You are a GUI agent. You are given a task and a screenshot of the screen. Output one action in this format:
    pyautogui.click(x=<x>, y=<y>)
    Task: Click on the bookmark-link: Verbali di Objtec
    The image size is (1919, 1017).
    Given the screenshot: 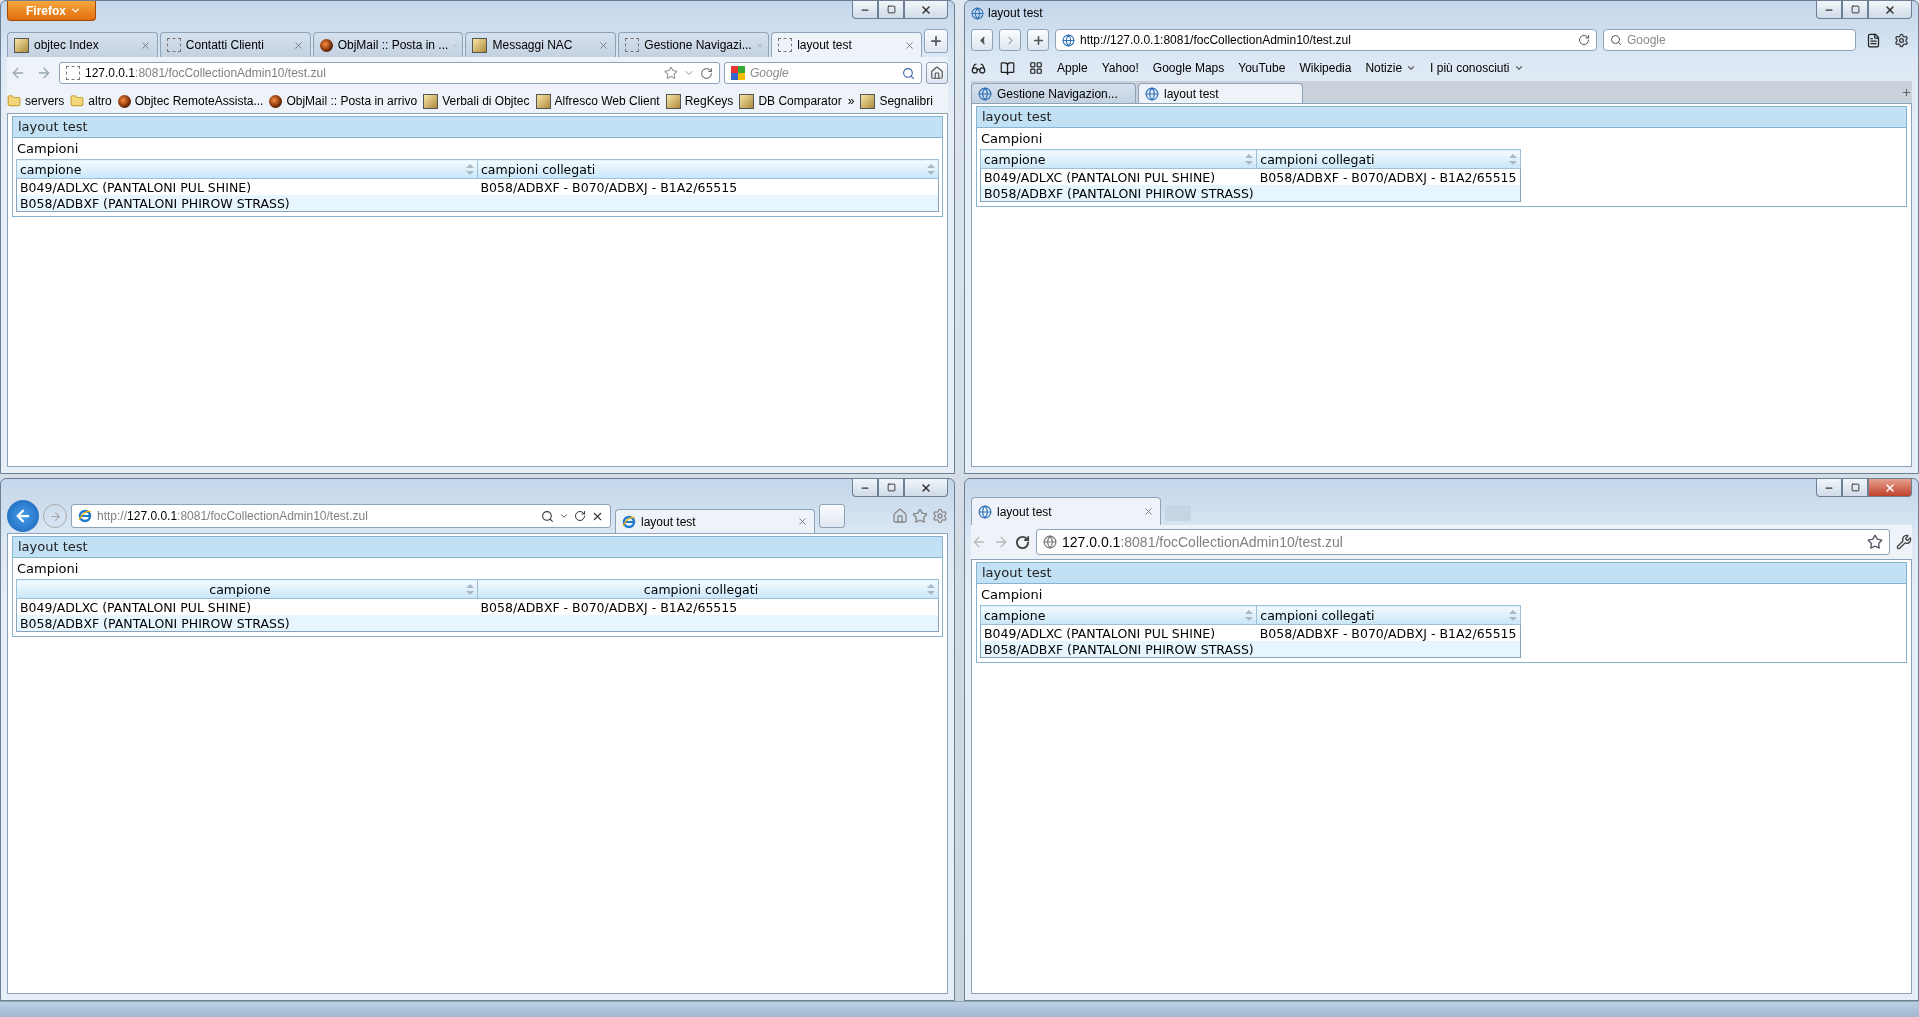 What is the action you would take?
    pyautogui.click(x=476, y=101)
    